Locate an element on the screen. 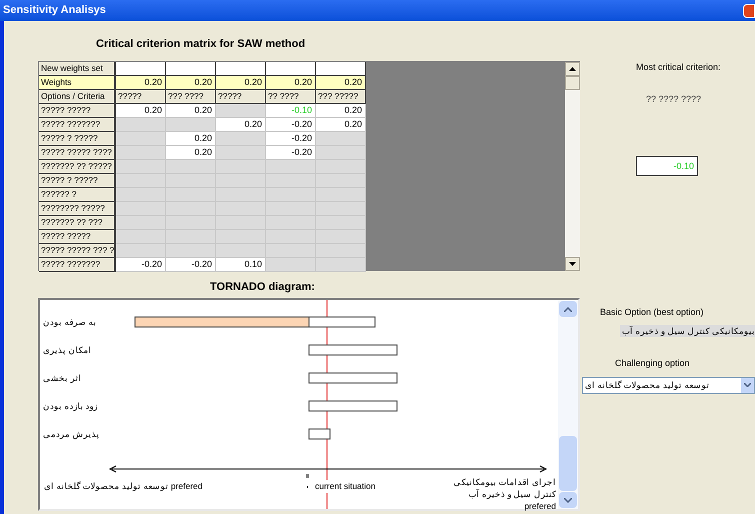  matrix-cell: 0.10 is located at coordinates (241, 265).